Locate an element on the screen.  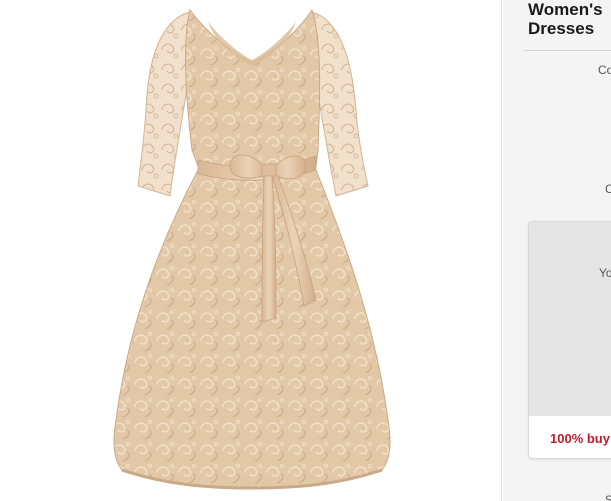
product-title-line1: Women's is located at coordinates (565, 9).